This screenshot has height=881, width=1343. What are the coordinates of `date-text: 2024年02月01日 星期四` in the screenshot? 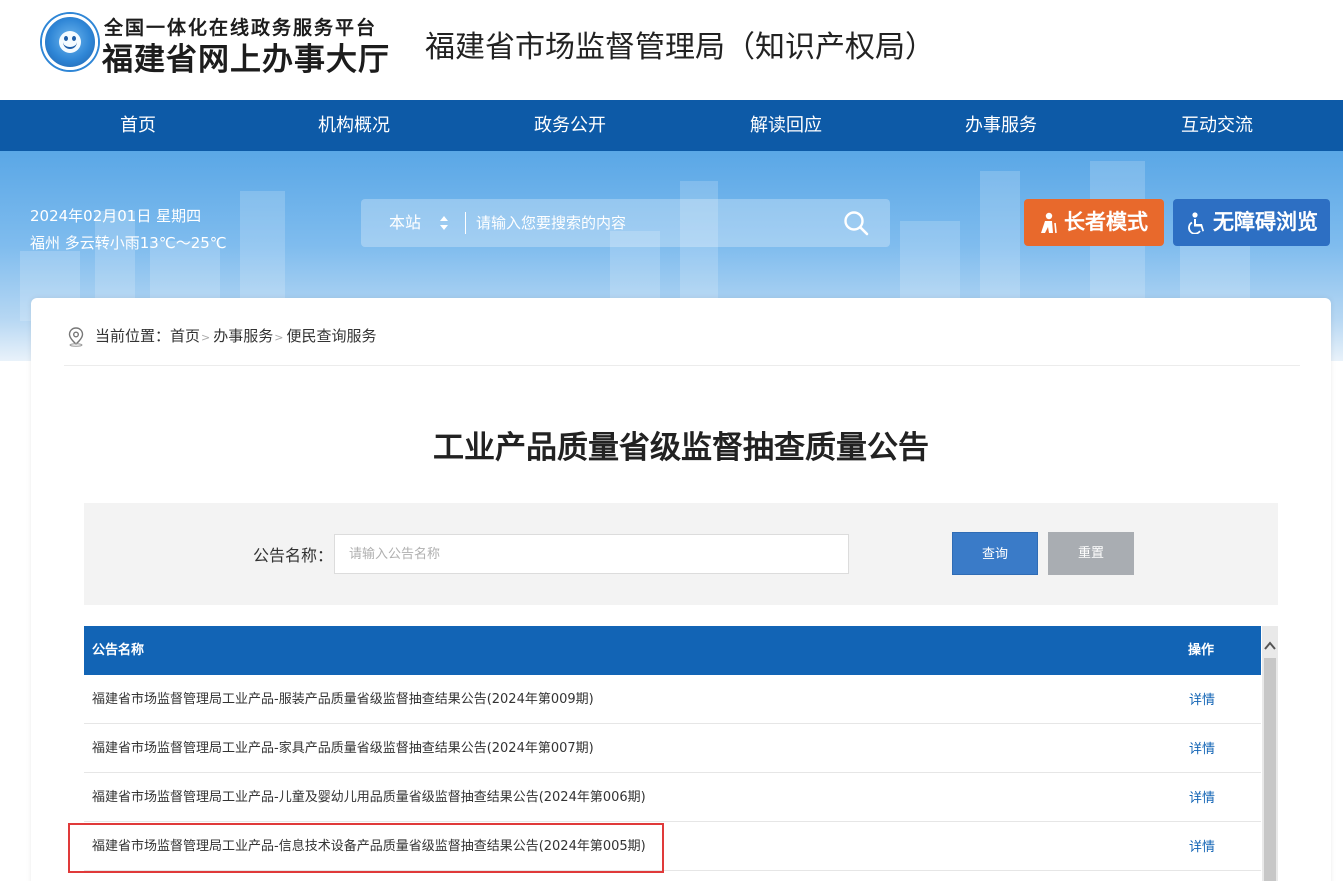 It's located at (116, 216).